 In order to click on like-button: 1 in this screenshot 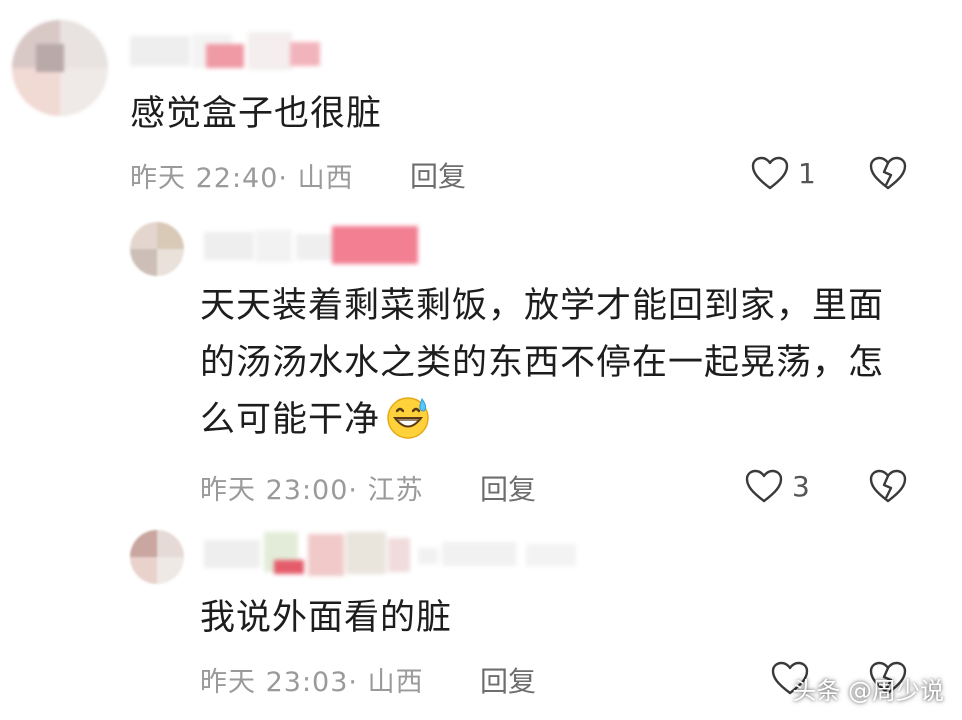, I will do `click(783, 173)`.